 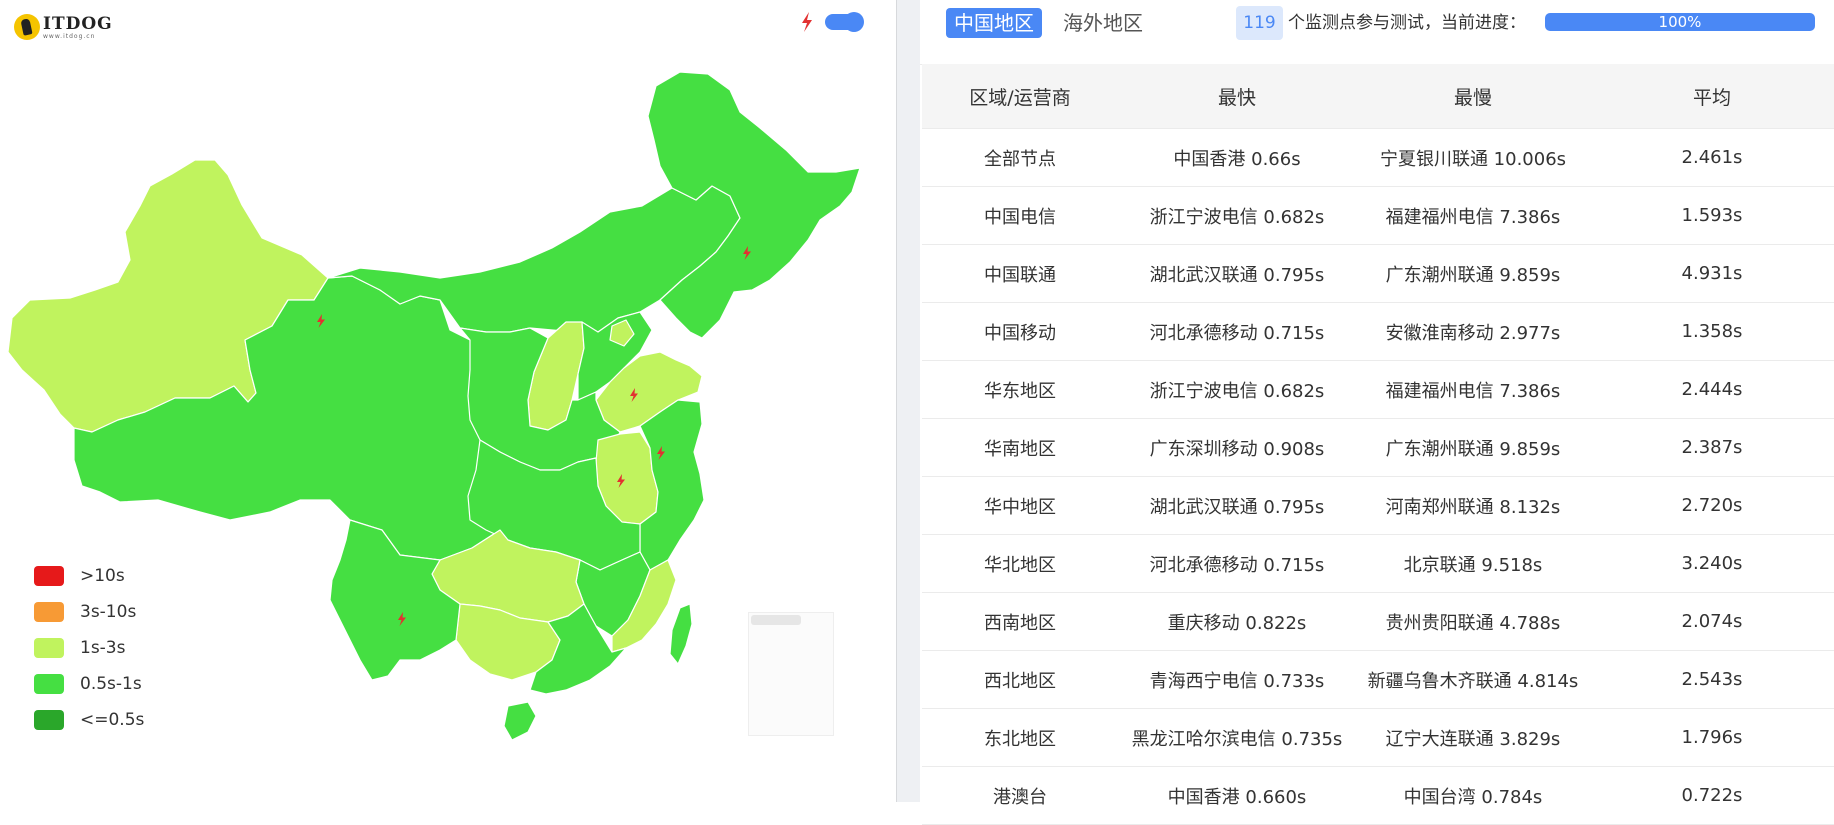 I want to click on cell-region: 中国移动, so click(x=1020, y=331).